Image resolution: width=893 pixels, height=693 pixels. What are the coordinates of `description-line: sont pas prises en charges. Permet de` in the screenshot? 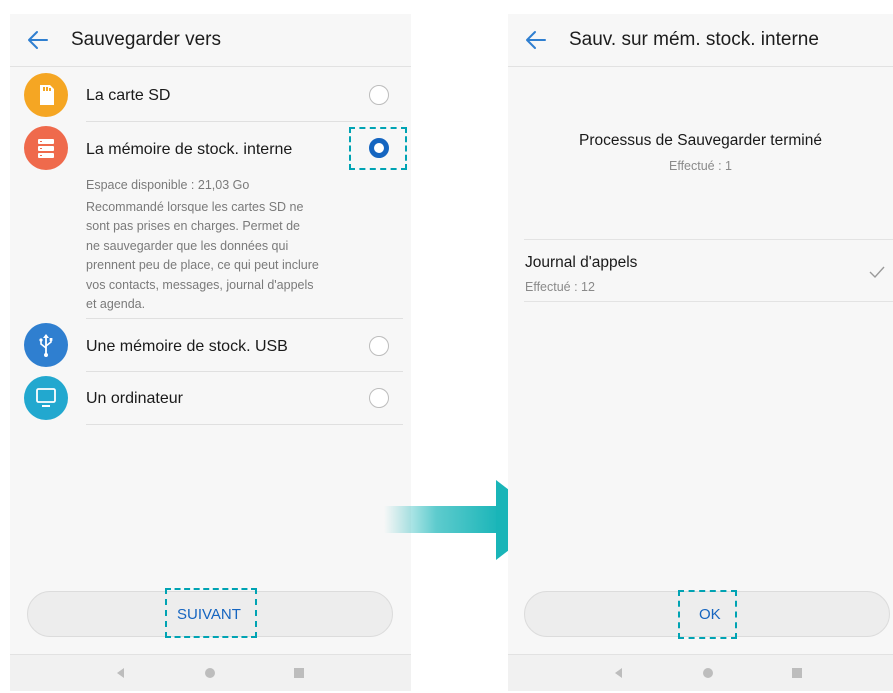 It's located at (193, 226).